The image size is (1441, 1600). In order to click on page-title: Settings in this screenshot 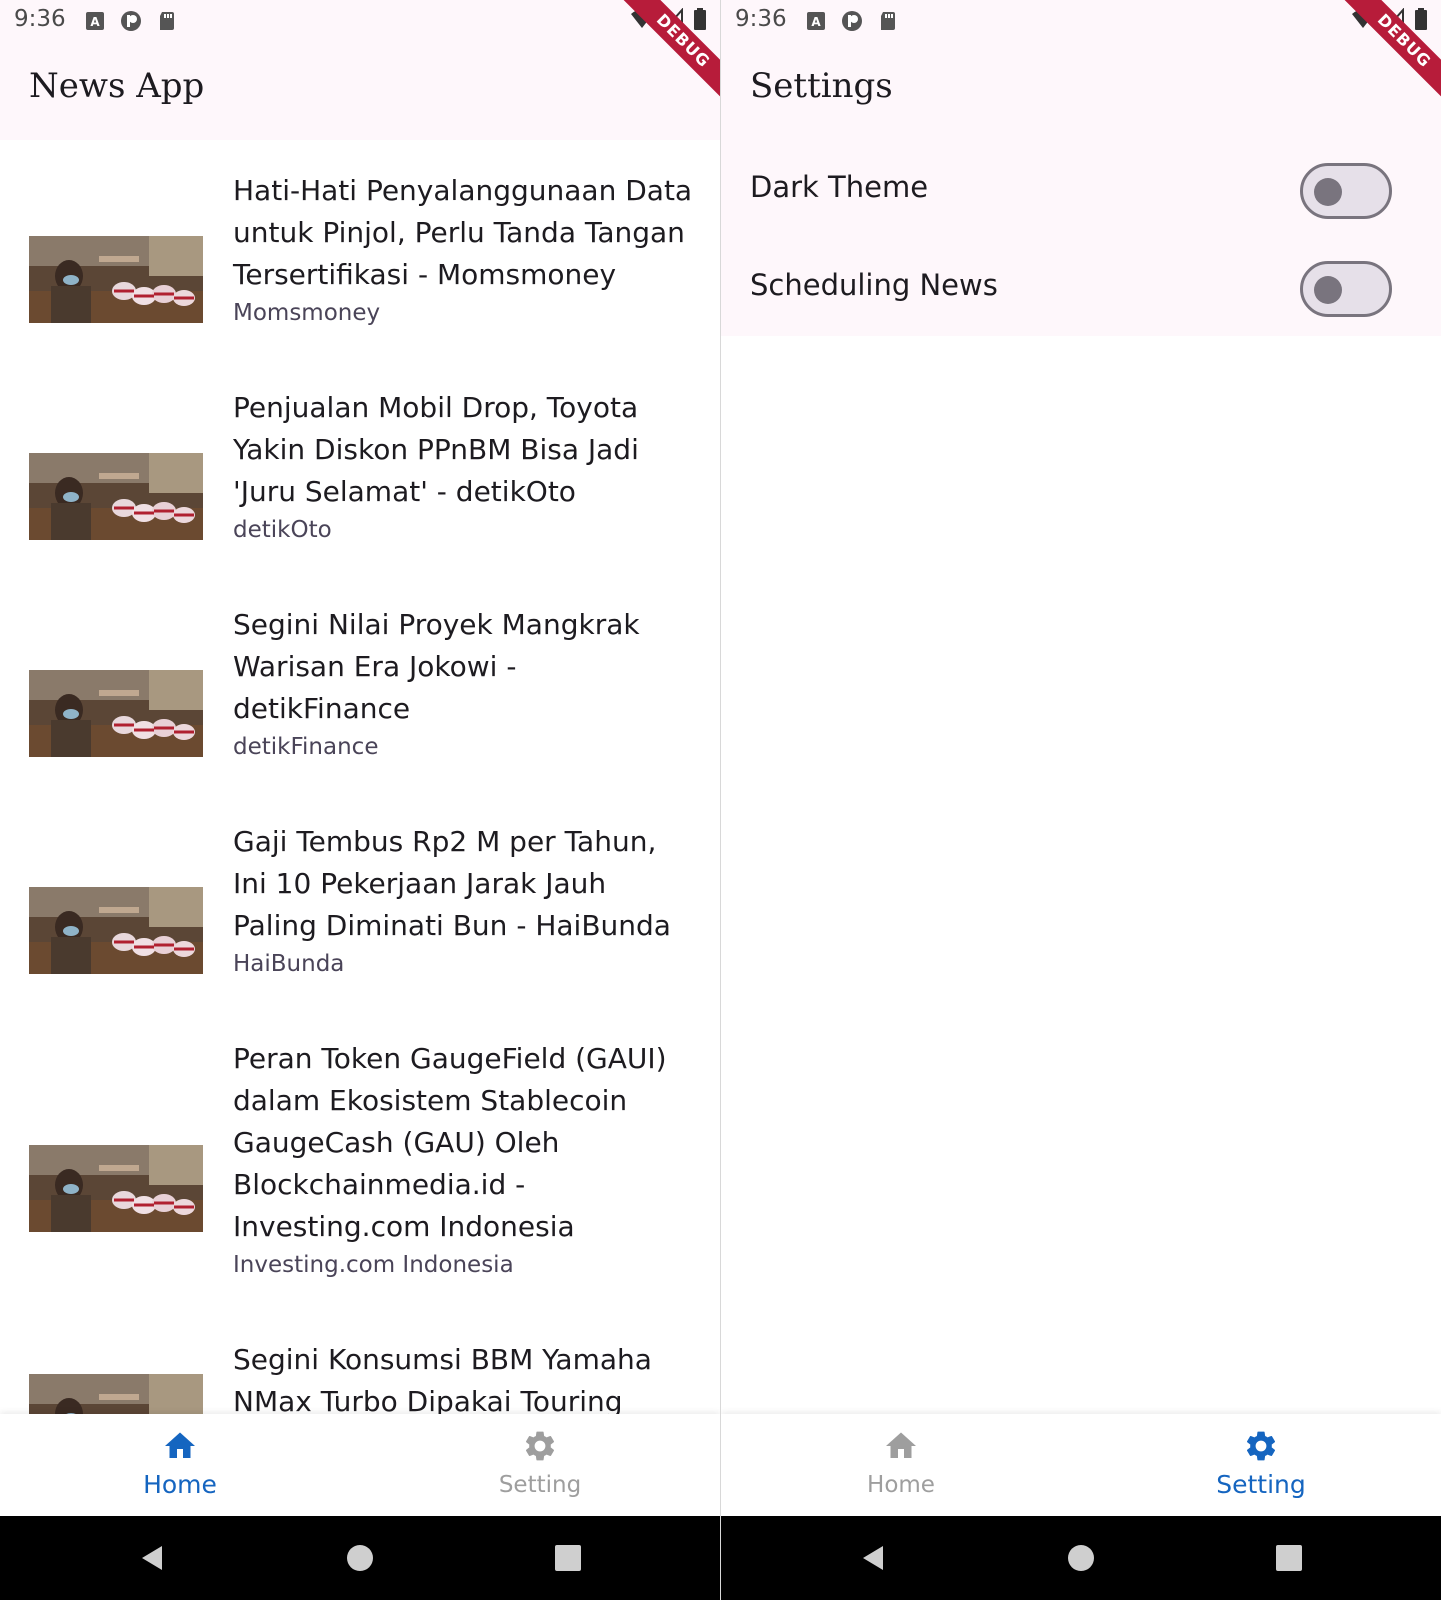, I will do `click(821, 86)`.